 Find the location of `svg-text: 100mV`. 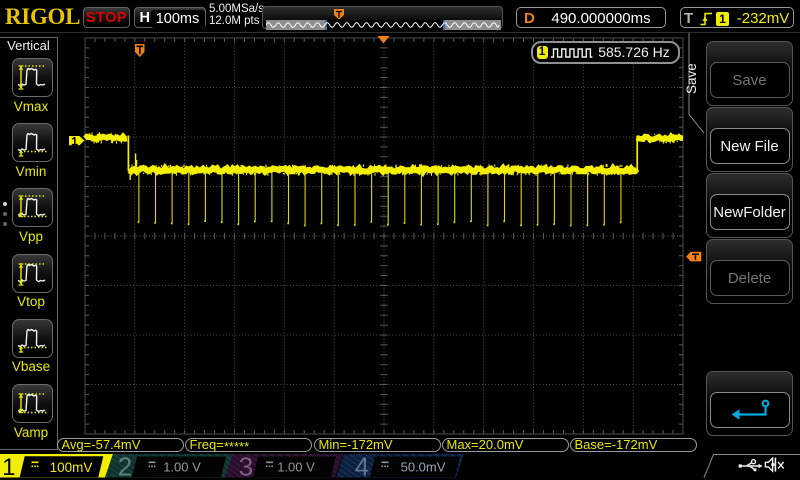

svg-text: 100mV is located at coordinates (71, 467).